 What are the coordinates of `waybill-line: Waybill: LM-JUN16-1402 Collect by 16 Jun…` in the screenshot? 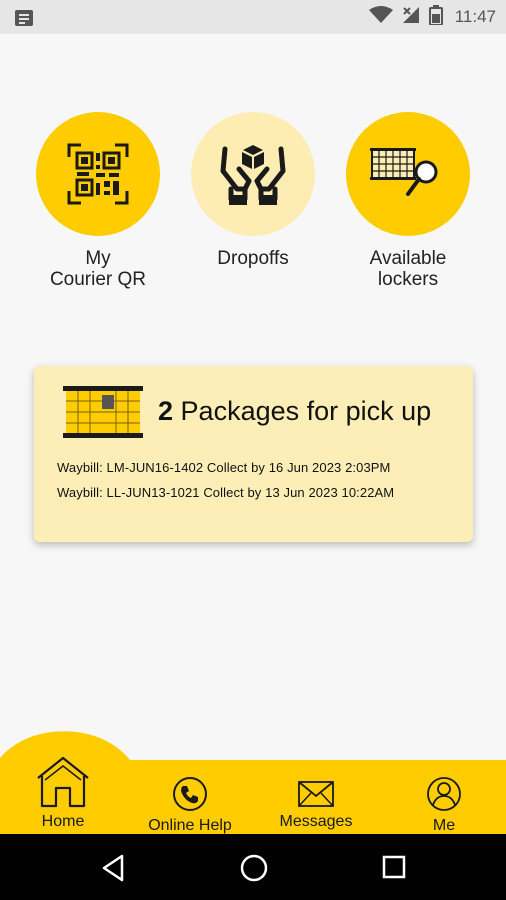 It's located at (224, 467).